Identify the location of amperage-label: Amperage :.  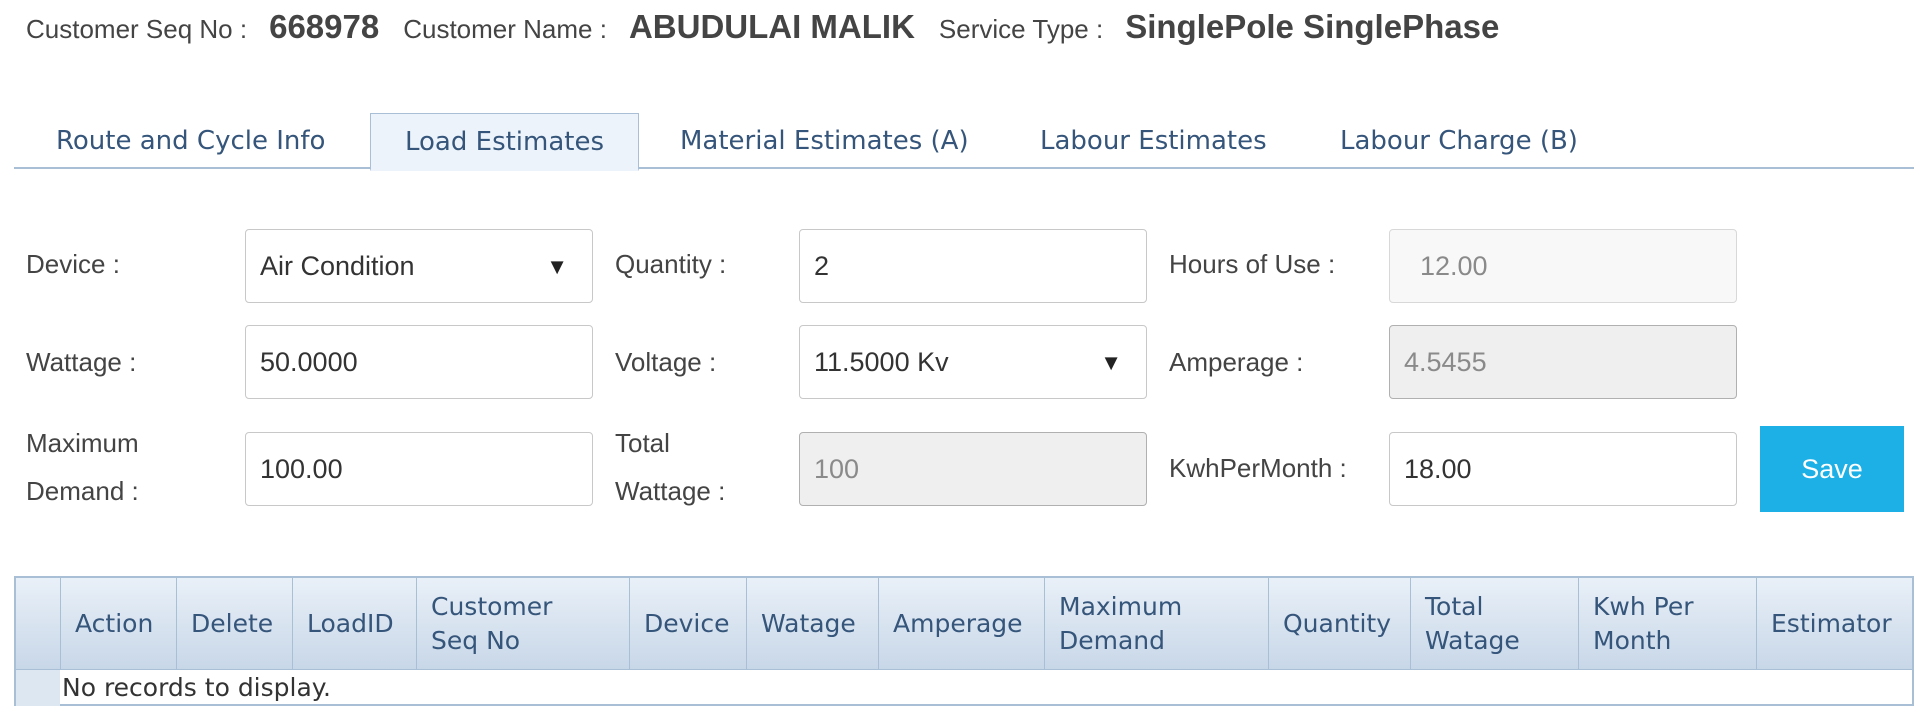
(1236, 362).